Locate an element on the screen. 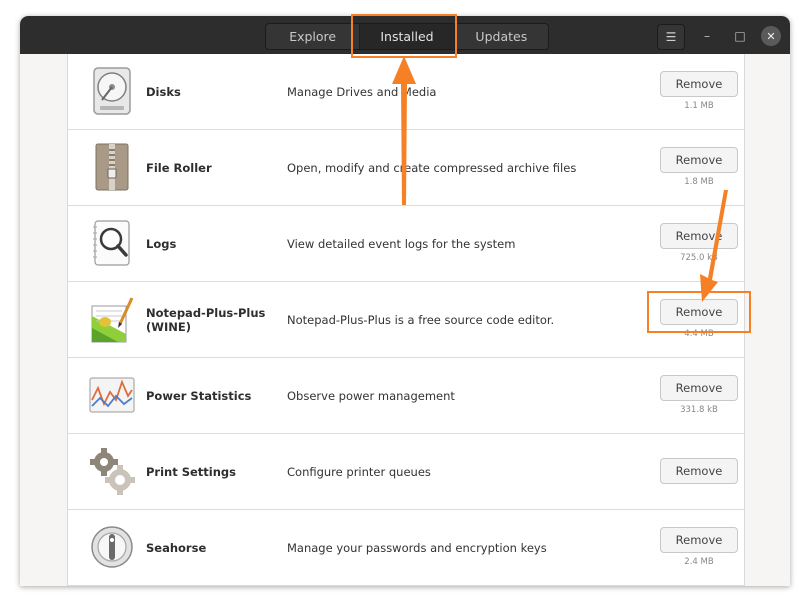  remove-button-highlight is located at coordinates (699, 312).